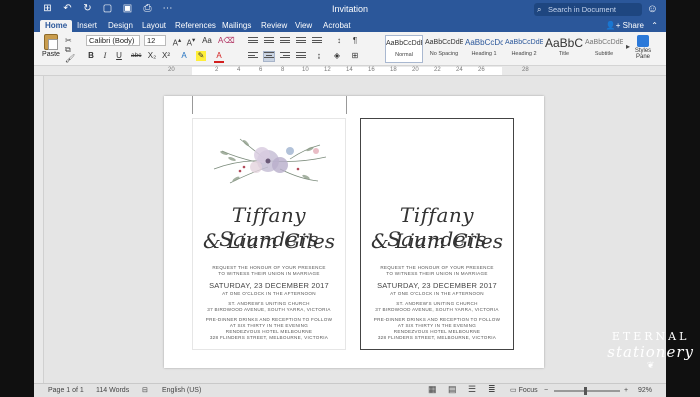 The image size is (700, 397). Describe the element at coordinates (350, 71) in the screenshot. I see `horizontal-ruler: 20 2 4 6 8 10 12 14 16 18 20 22 24 26 28` at that location.